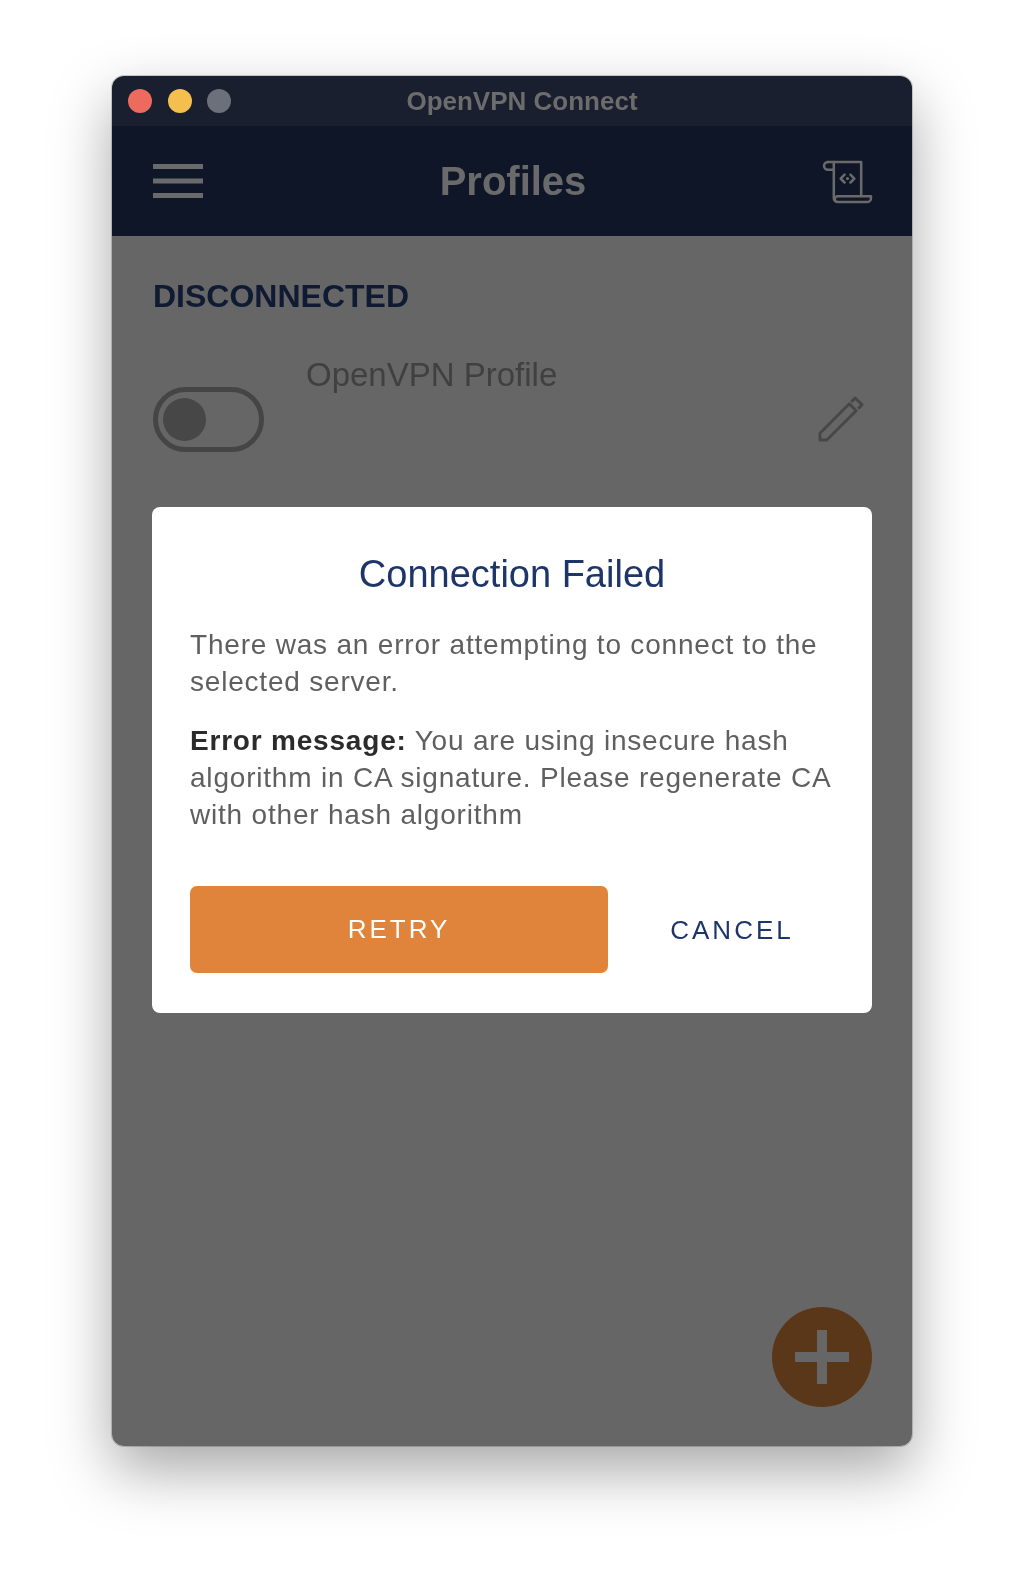  What do you see at coordinates (208, 419) in the screenshot?
I see `connection-toggle` at bounding box center [208, 419].